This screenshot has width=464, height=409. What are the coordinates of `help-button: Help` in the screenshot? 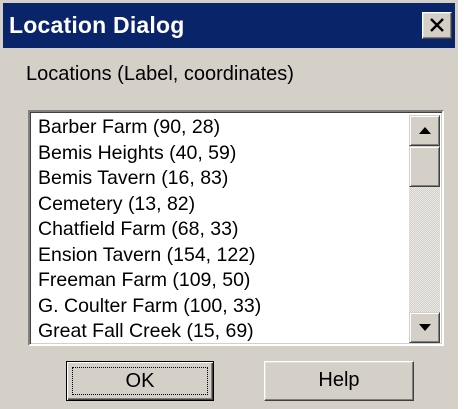 It's located at (339, 381).